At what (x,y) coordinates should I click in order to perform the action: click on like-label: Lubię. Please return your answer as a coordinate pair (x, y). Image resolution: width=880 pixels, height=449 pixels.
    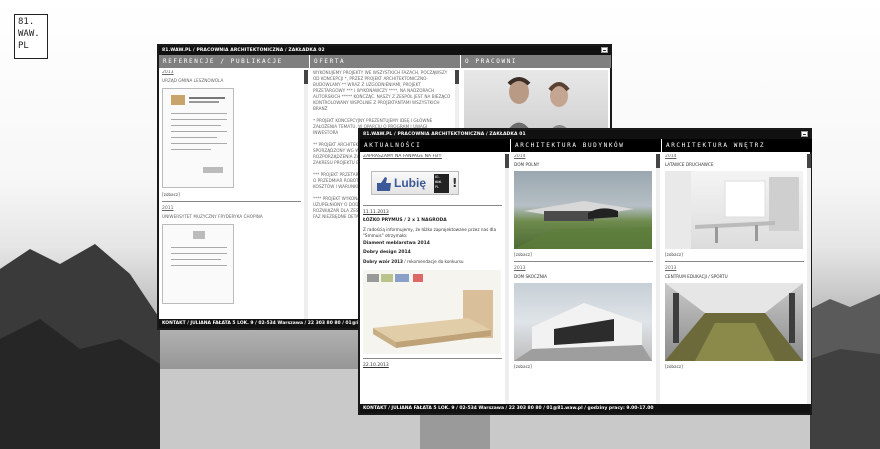
    Looking at the image, I should click on (410, 183).